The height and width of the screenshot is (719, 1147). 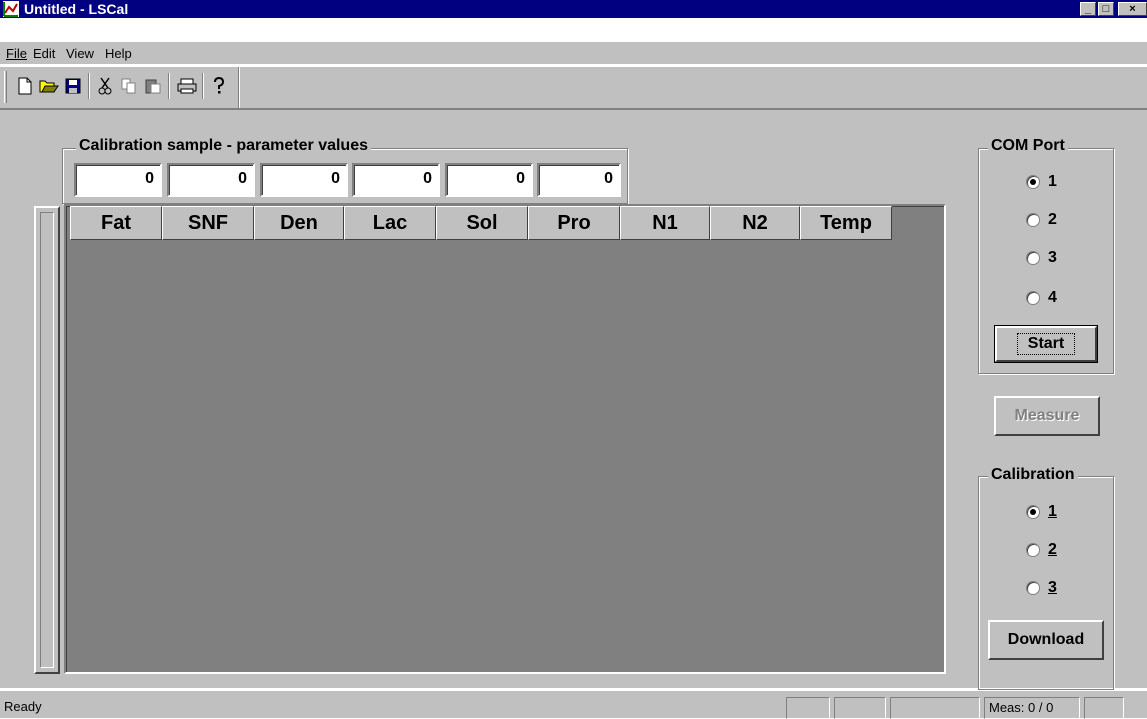 I want to click on calibration-radio-1-label: 1, so click(x=1052, y=511).